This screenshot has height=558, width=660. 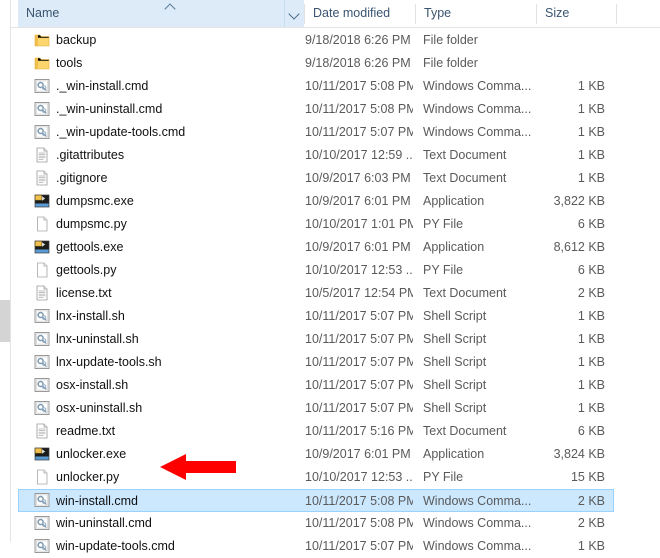 I want to click on file-name-cell: win-update-tools.cmd, so click(x=115, y=546).